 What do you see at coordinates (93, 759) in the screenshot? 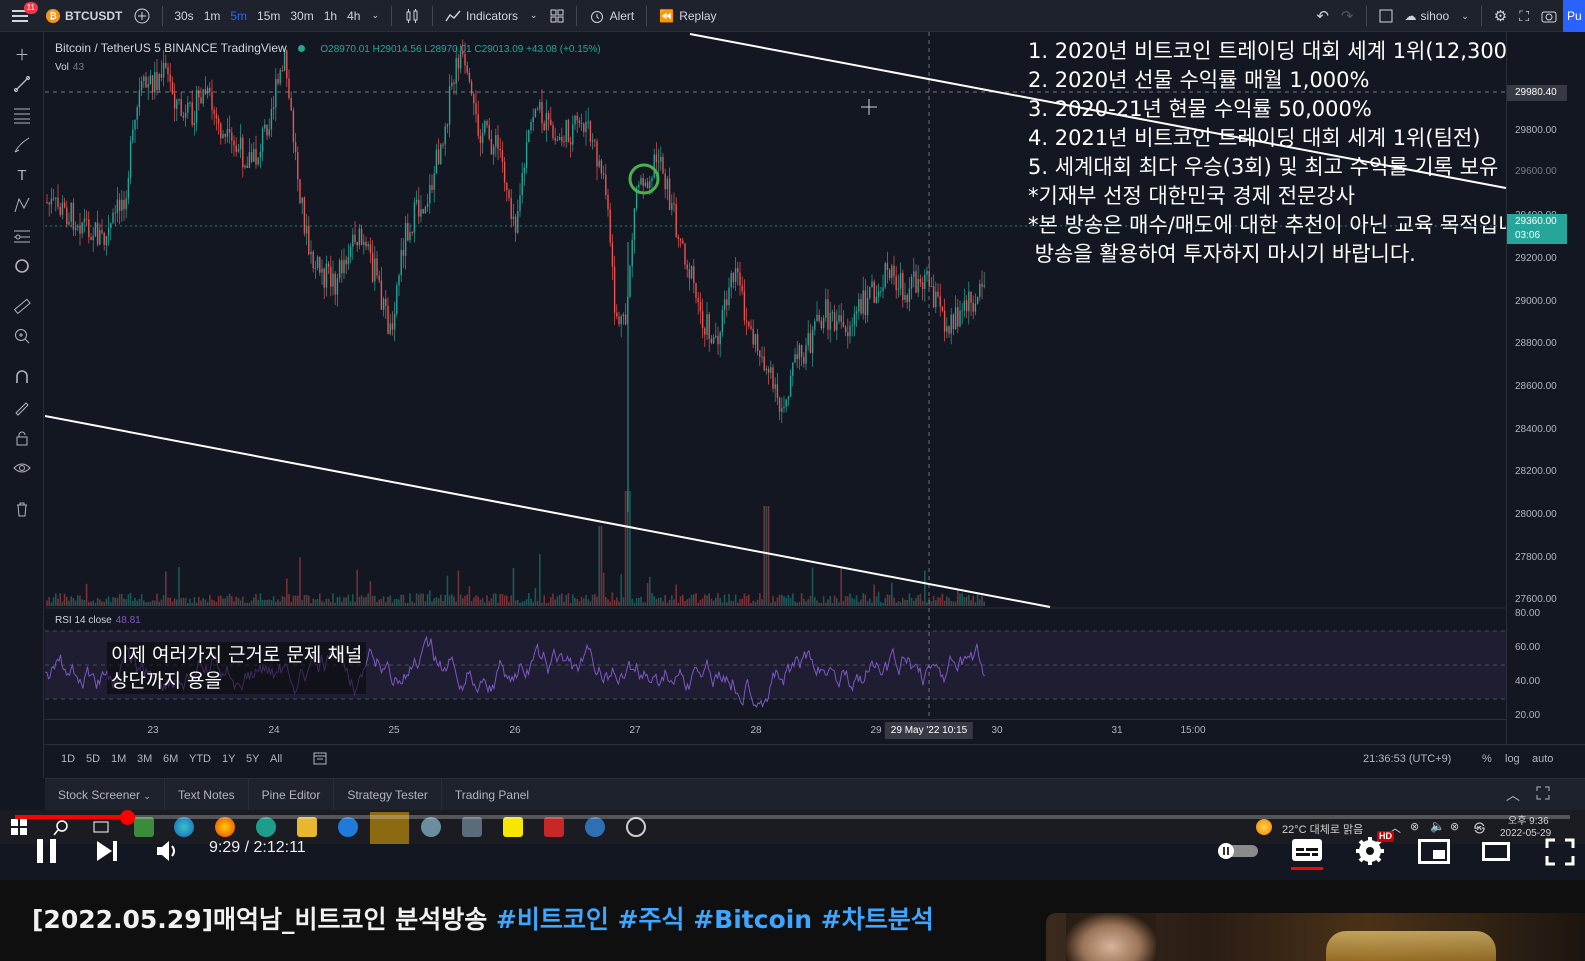
I see `range-5d: 5D` at bounding box center [93, 759].